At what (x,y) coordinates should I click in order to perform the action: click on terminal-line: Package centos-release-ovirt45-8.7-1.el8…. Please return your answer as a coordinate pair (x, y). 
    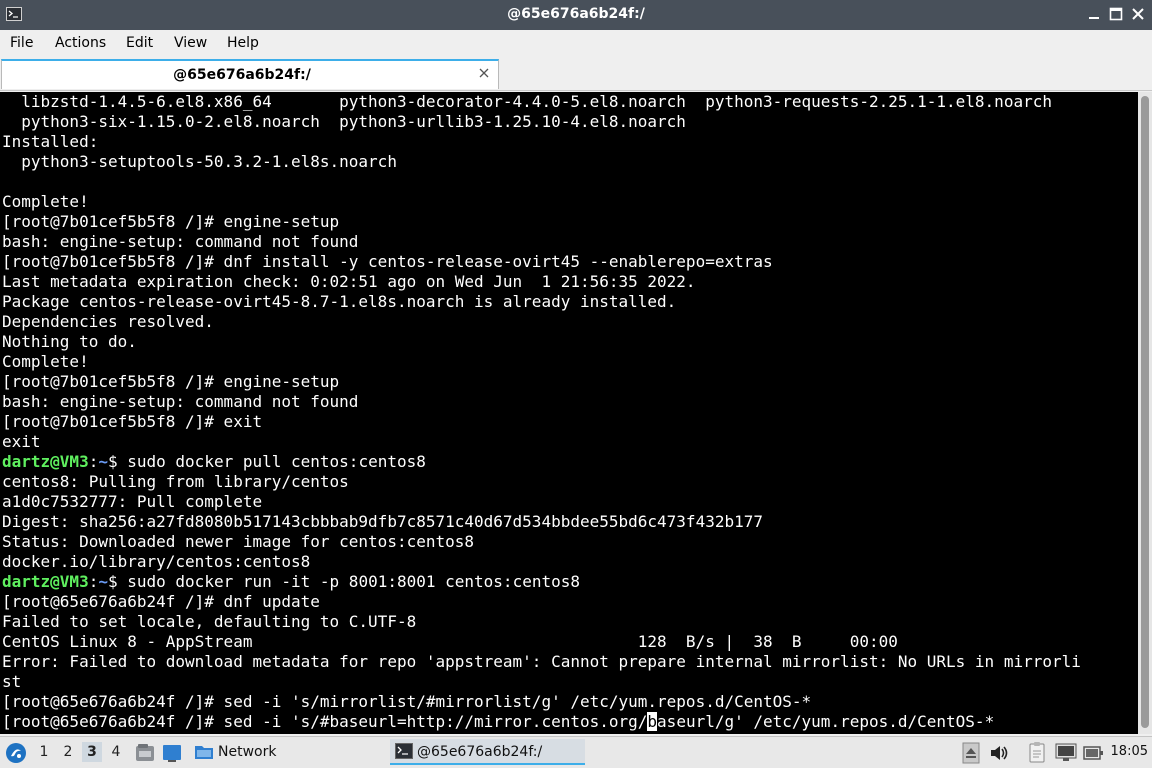
    Looking at the image, I should click on (541, 302).